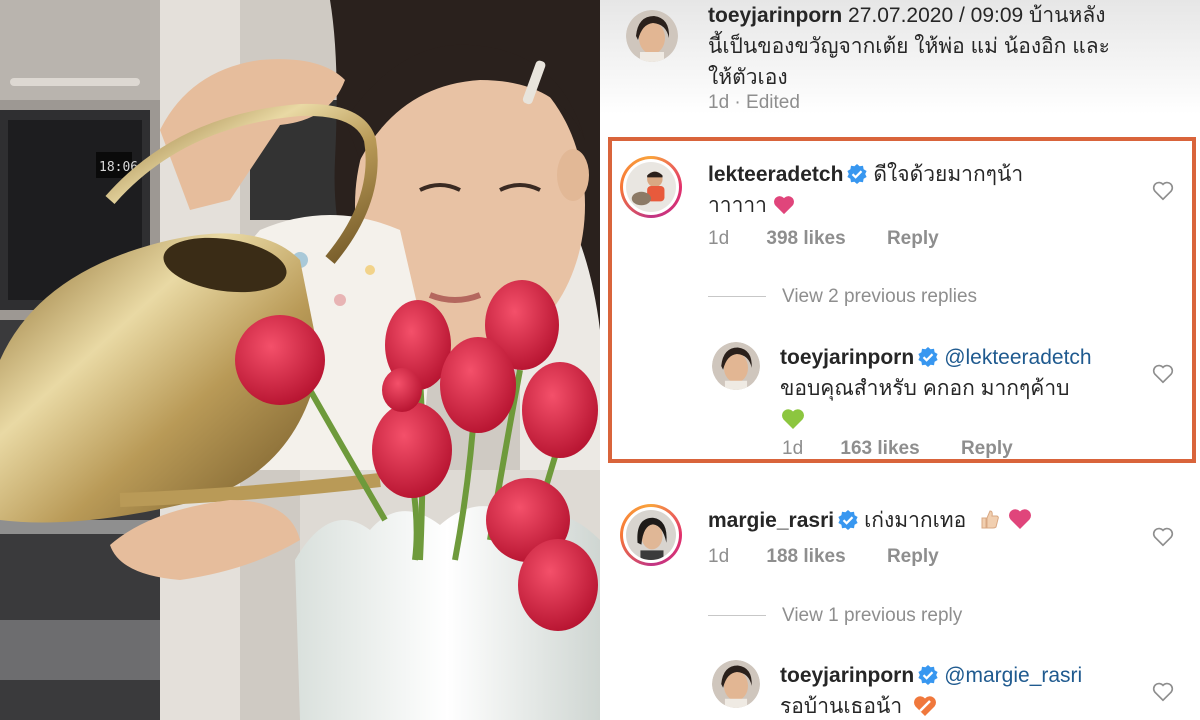 The height and width of the screenshot is (720, 1200). I want to click on comment: margie_rasri เก่งมากเทอ, so click(928, 520).